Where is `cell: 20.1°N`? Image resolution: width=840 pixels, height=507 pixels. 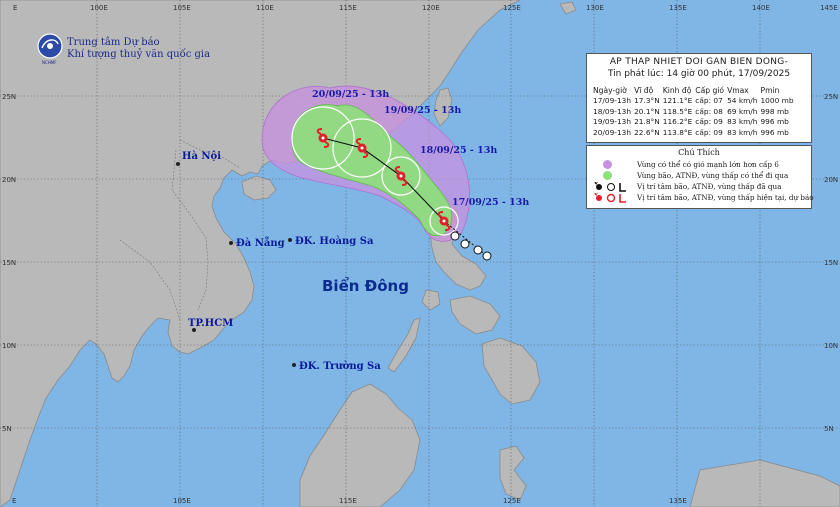
cell: 20.1°N is located at coordinates (647, 111).